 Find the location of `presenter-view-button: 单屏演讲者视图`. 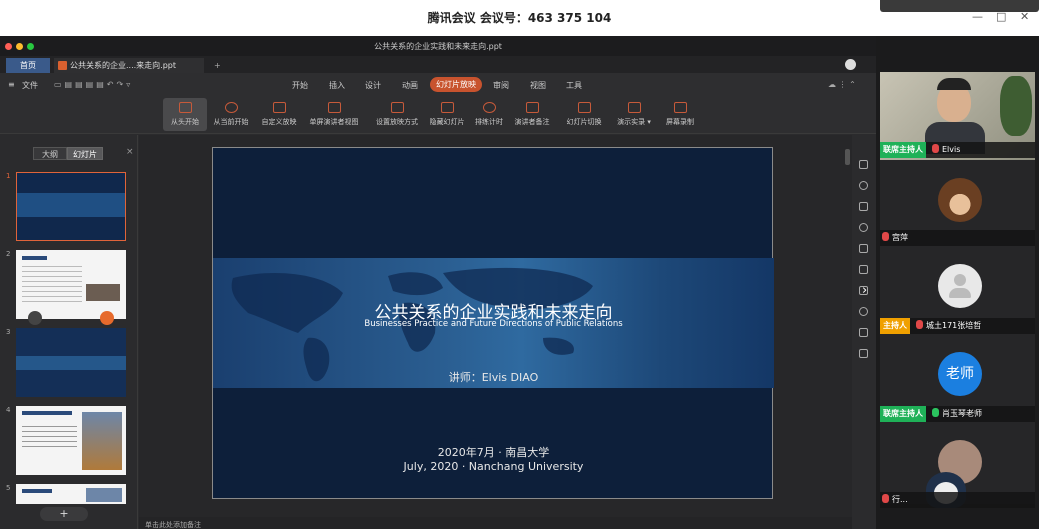

presenter-view-button: 单屏演讲者视图 is located at coordinates (334, 114).